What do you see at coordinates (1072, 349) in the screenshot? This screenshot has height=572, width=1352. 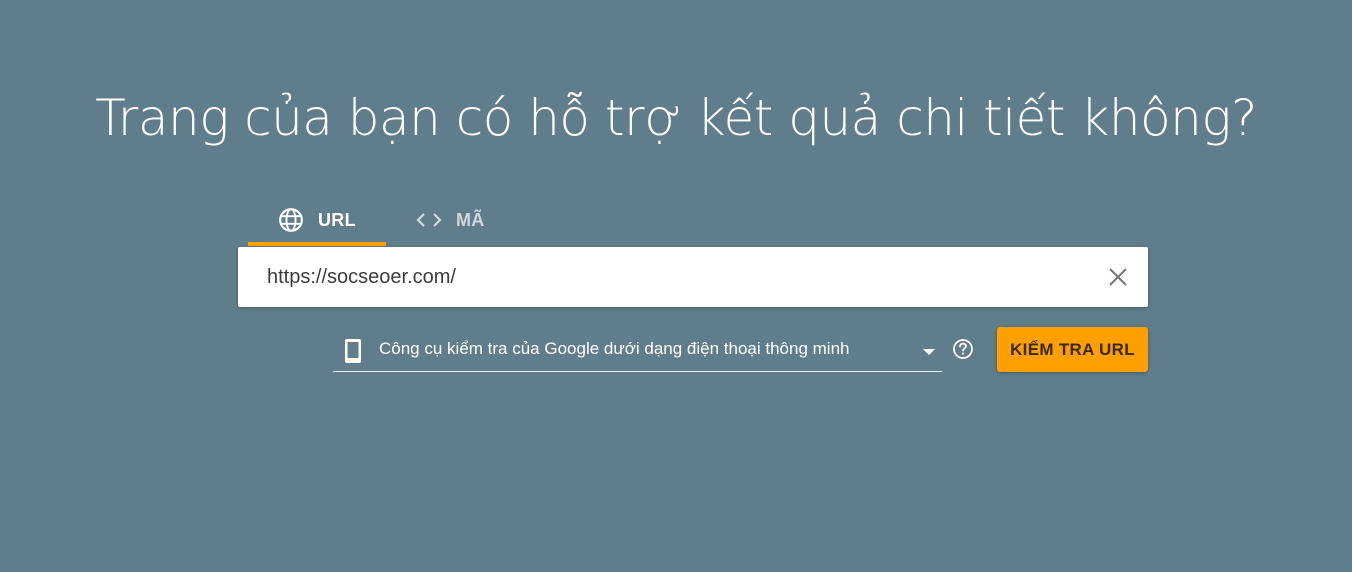 I see `test-url-button: KIỂM TRA URL` at bounding box center [1072, 349].